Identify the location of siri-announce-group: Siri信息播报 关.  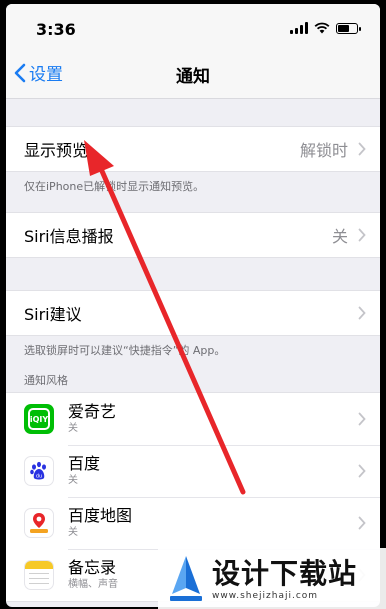
(193, 235).